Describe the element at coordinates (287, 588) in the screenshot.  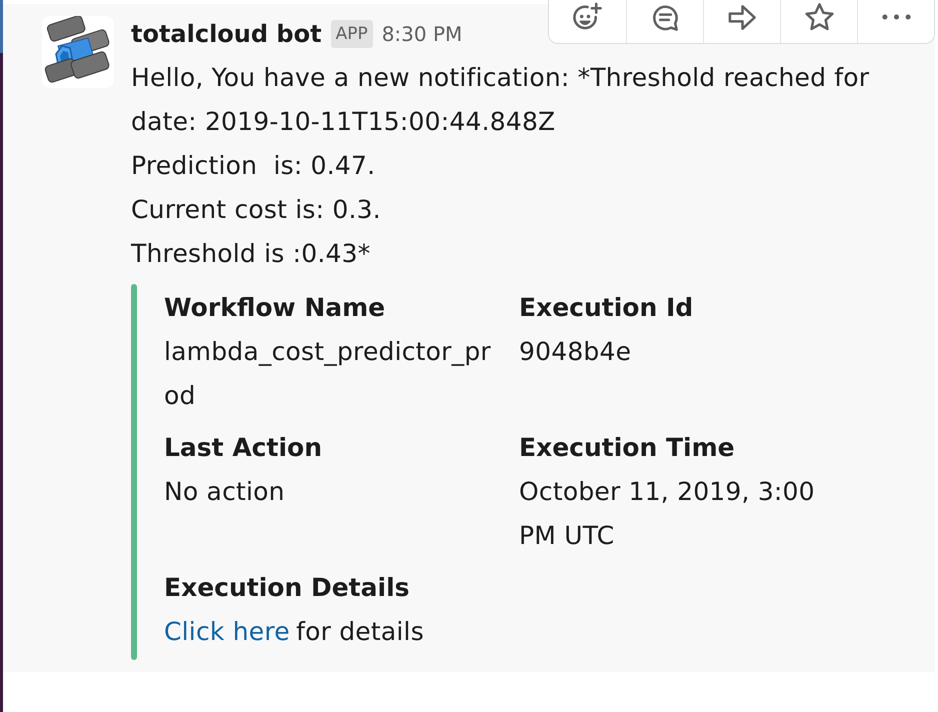
I see `field-title: Execution Details` at that location.